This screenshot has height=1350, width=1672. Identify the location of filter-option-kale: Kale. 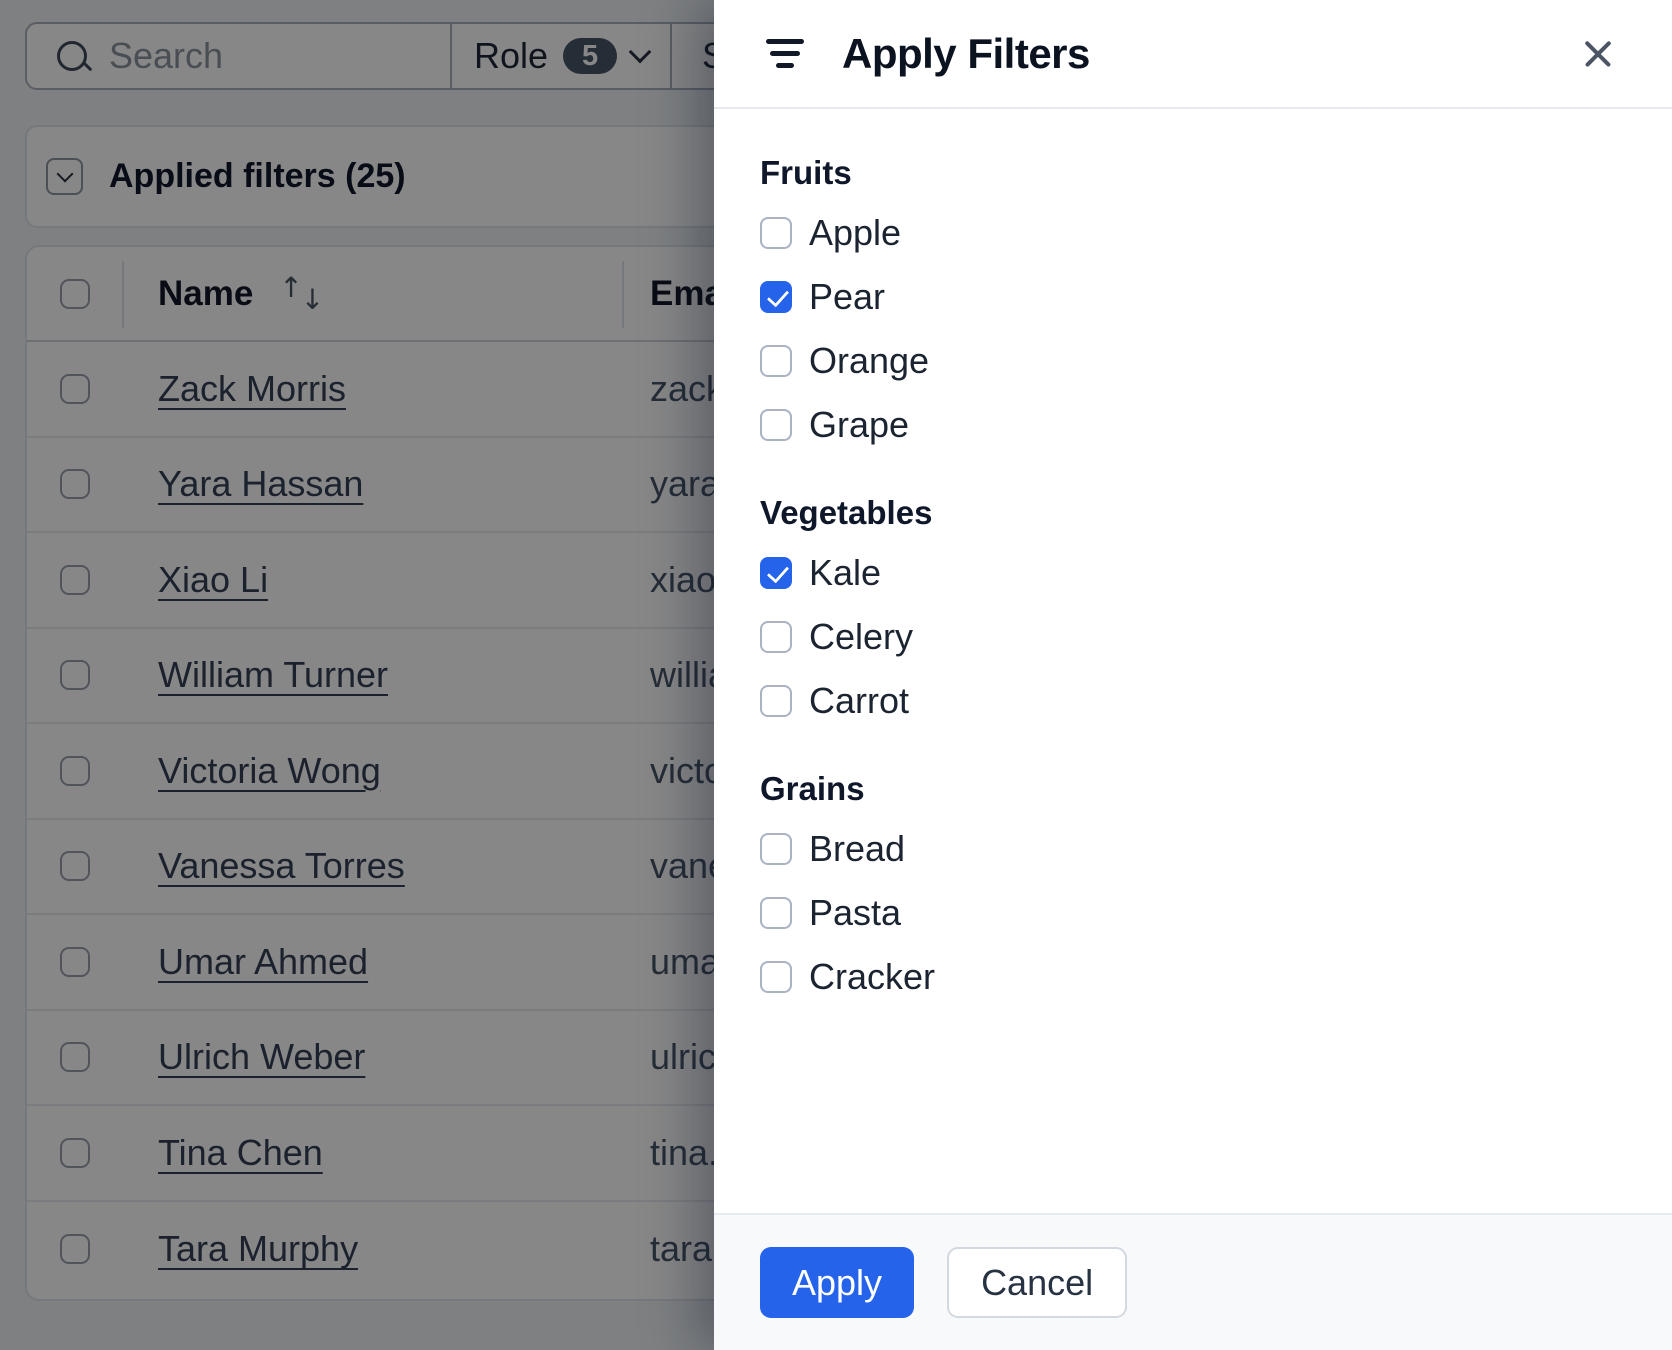
(1191, 573).